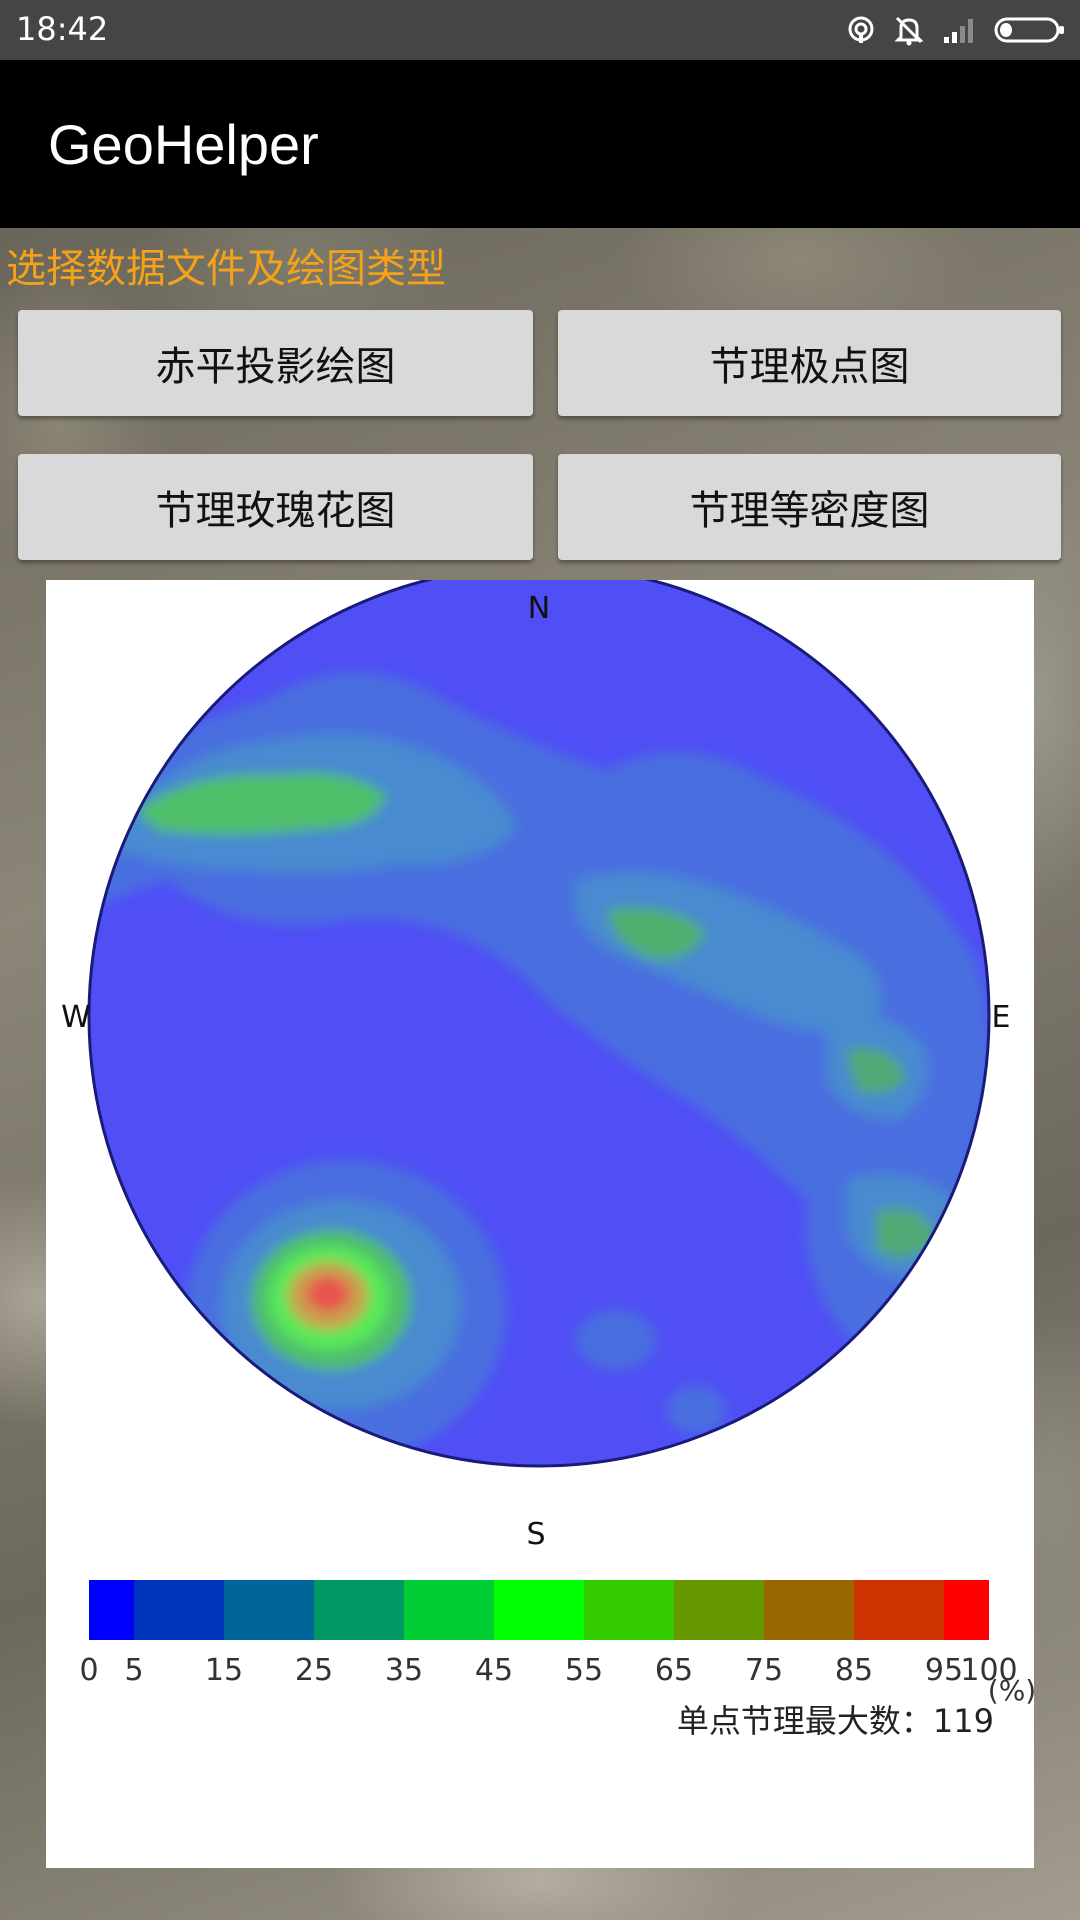 This screenshot has width=1080, height=1920. I want to click on stereographic-projection-button: 赤平投影绘图, so click(275, 363).